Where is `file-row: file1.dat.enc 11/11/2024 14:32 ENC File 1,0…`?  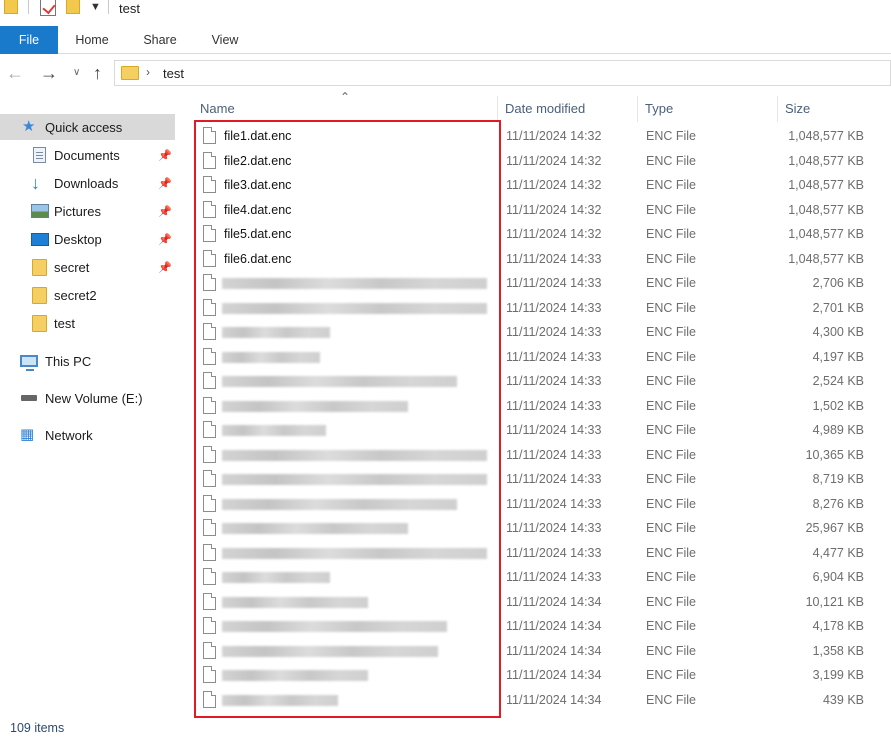
file-row: file1.dat.enc 11/11/2024 14:32 ENC File 1,0… is located at coordinates (540, 136).